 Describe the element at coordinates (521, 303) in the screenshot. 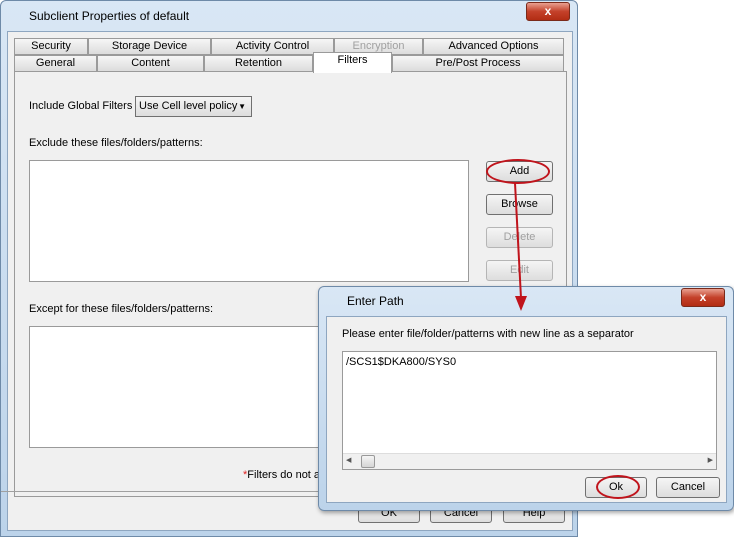

I see `arrow-head-icon` at that location.